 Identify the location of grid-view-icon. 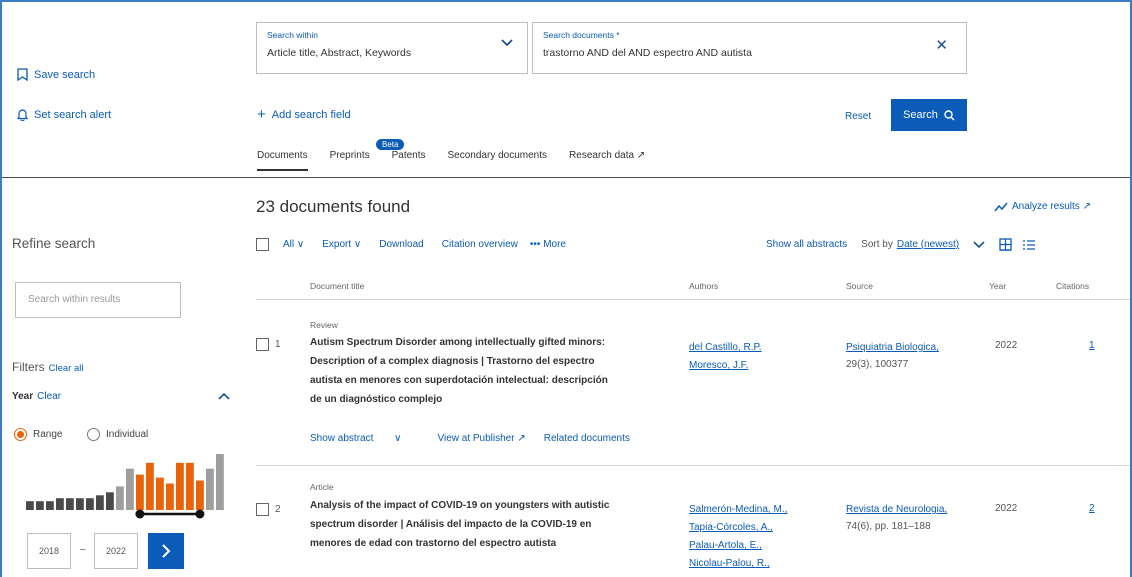
(1005, 244).